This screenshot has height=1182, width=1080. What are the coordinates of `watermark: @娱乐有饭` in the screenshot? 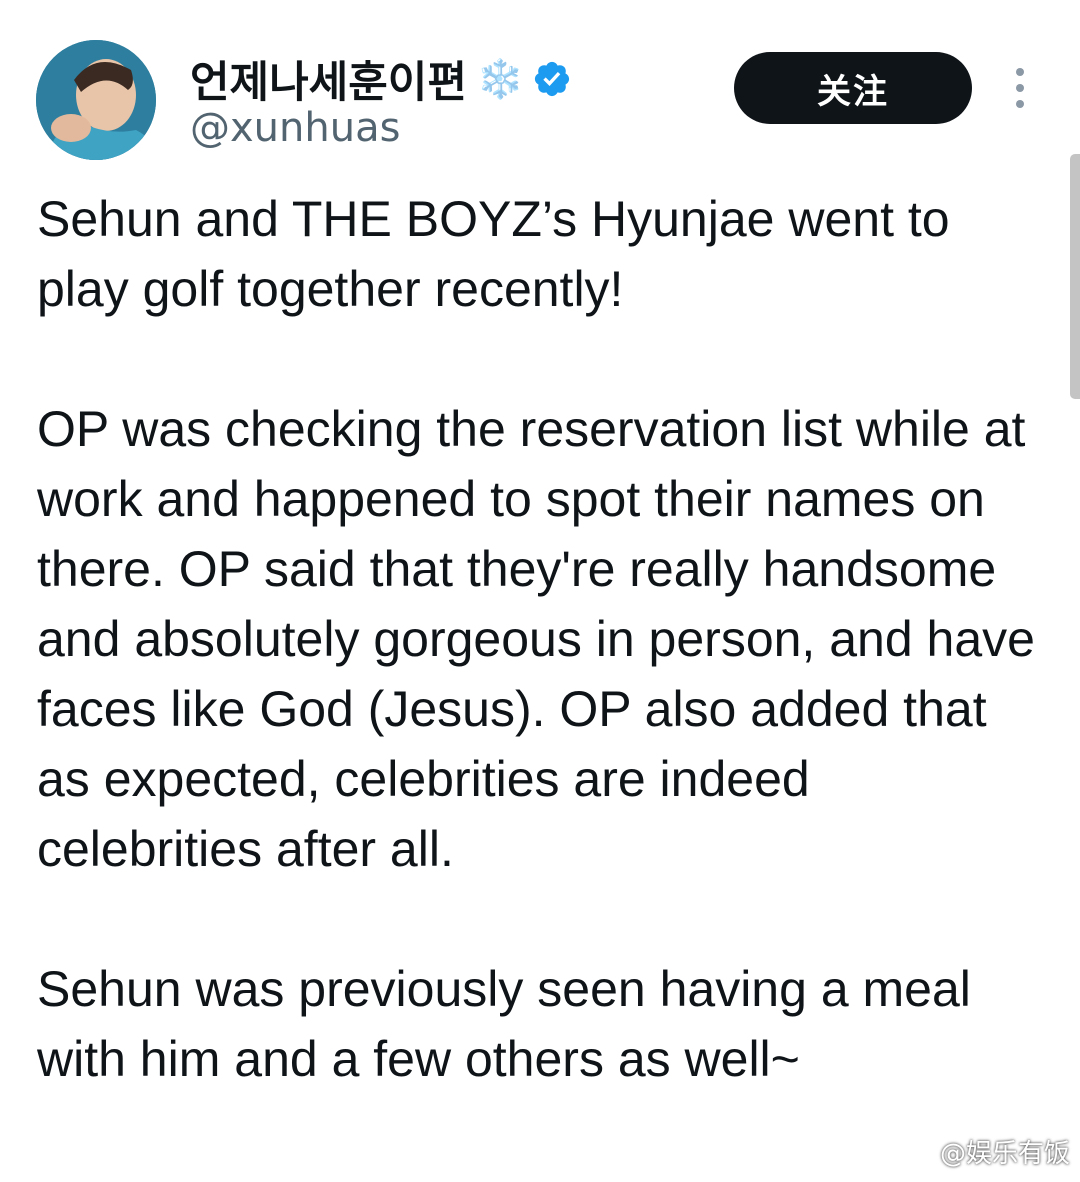 It's located at (987, 1151).